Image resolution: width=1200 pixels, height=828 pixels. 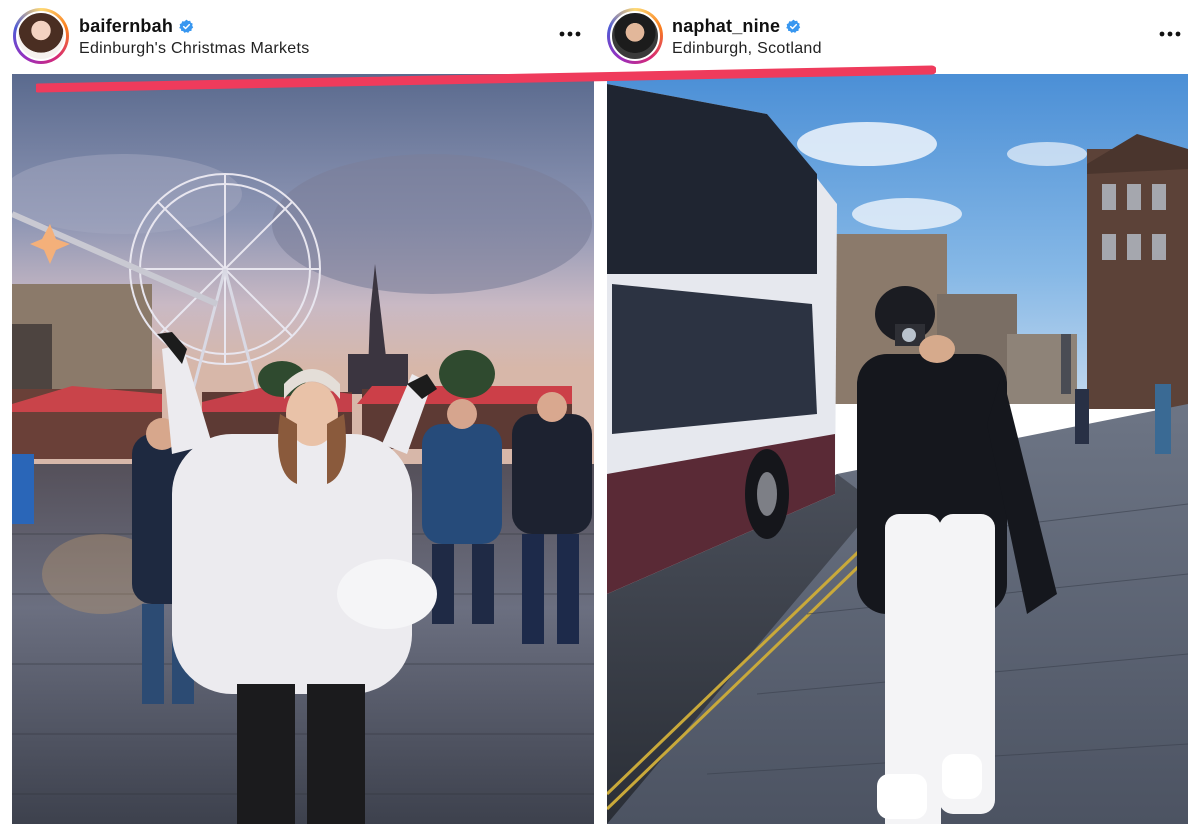 What do you see at coordinates (747, 49) in the screenshot?
I see `location-link: Edinburgh, Scotland` at bounding box center [747, 49].